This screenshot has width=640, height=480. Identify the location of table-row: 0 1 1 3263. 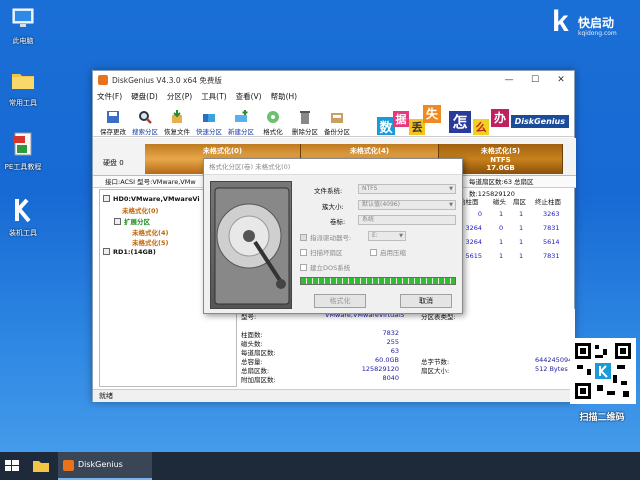
(517, 215).